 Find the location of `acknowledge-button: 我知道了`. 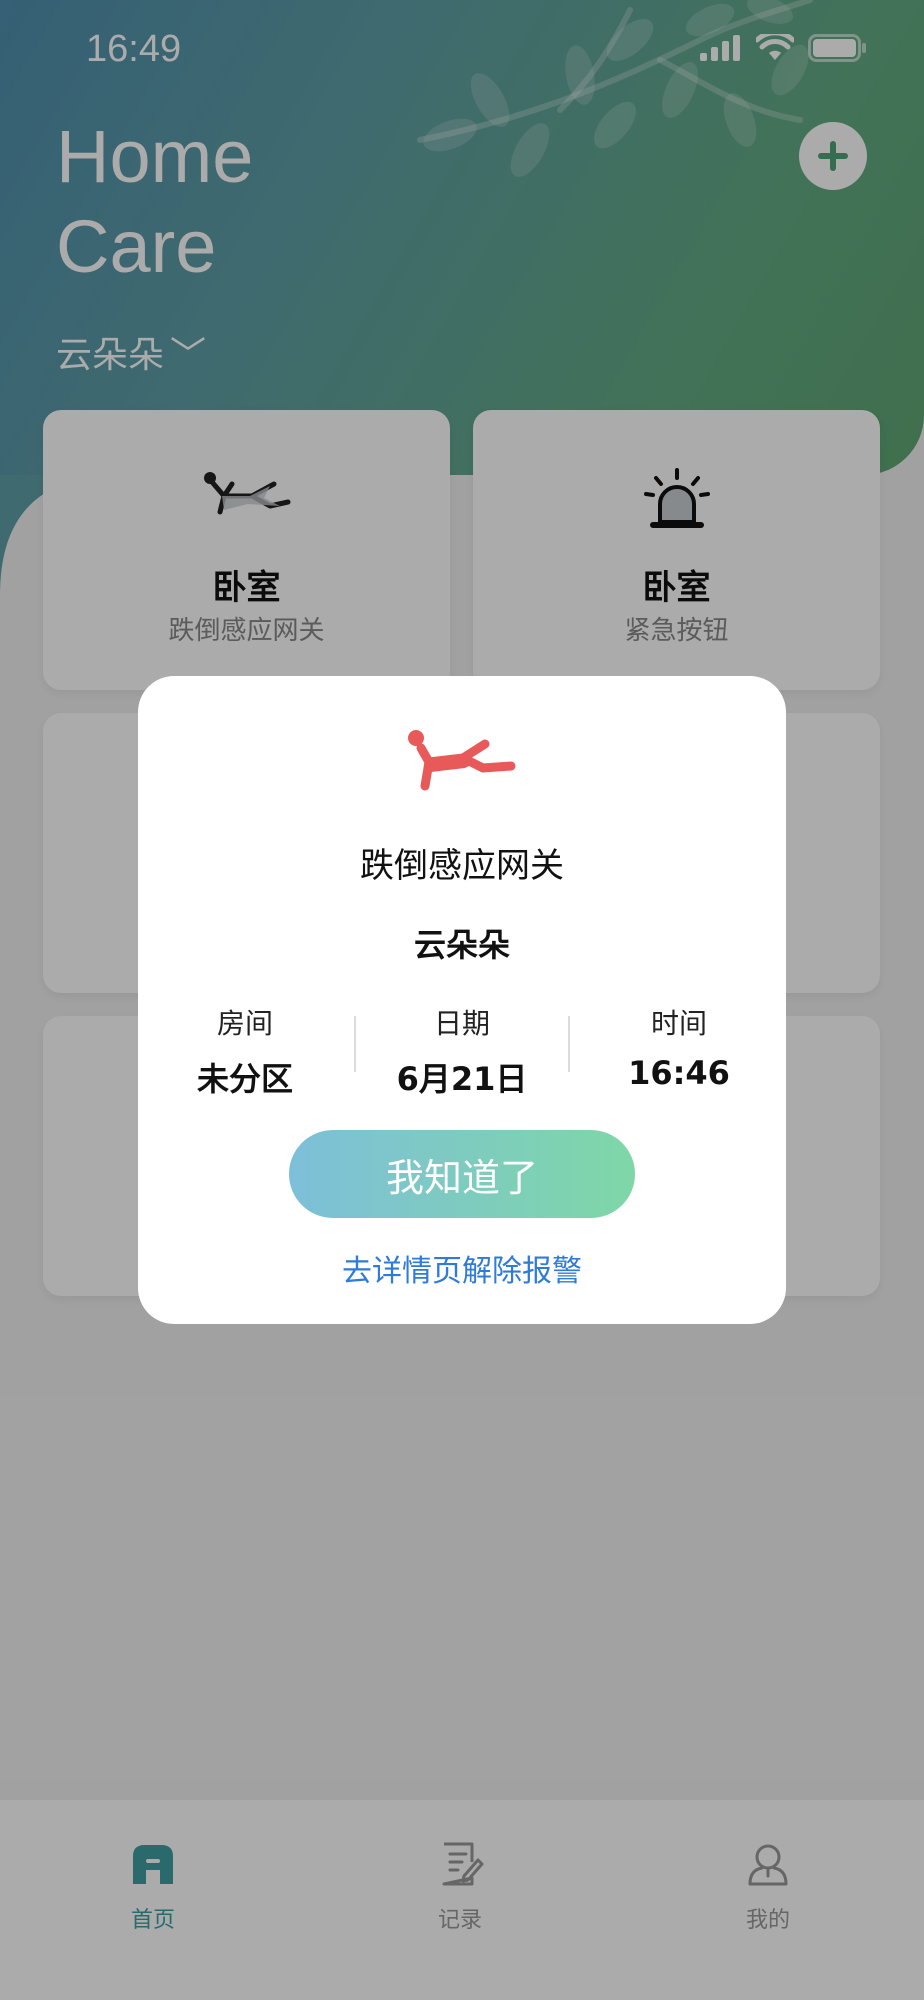

acknowledge-button: 我知道了 is located at coordinates (462, 1174).